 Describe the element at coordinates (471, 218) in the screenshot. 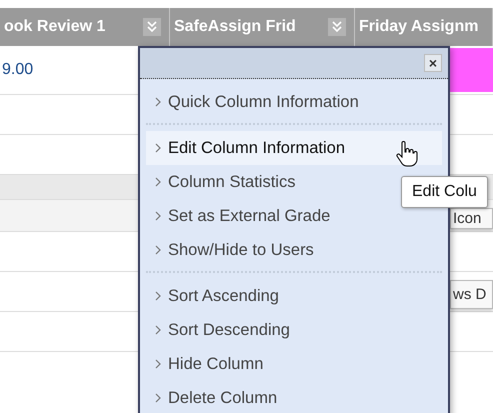

I see `table-cell: Icon` at that location.